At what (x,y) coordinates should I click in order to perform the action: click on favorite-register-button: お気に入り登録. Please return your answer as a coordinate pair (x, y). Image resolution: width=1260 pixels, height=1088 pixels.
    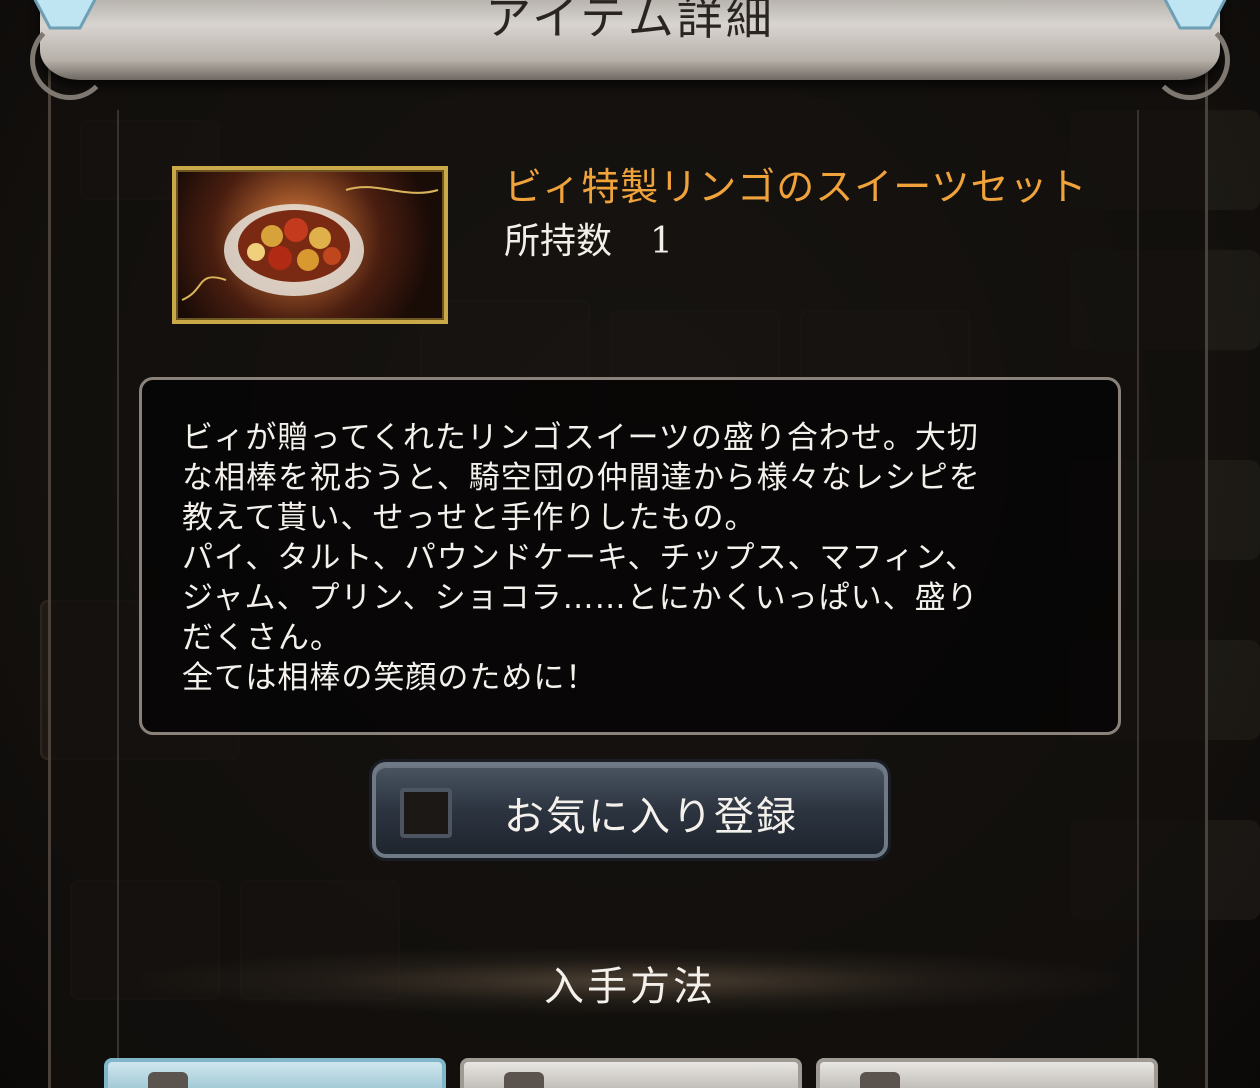
    Looking at the image, I should click on (630, 810).